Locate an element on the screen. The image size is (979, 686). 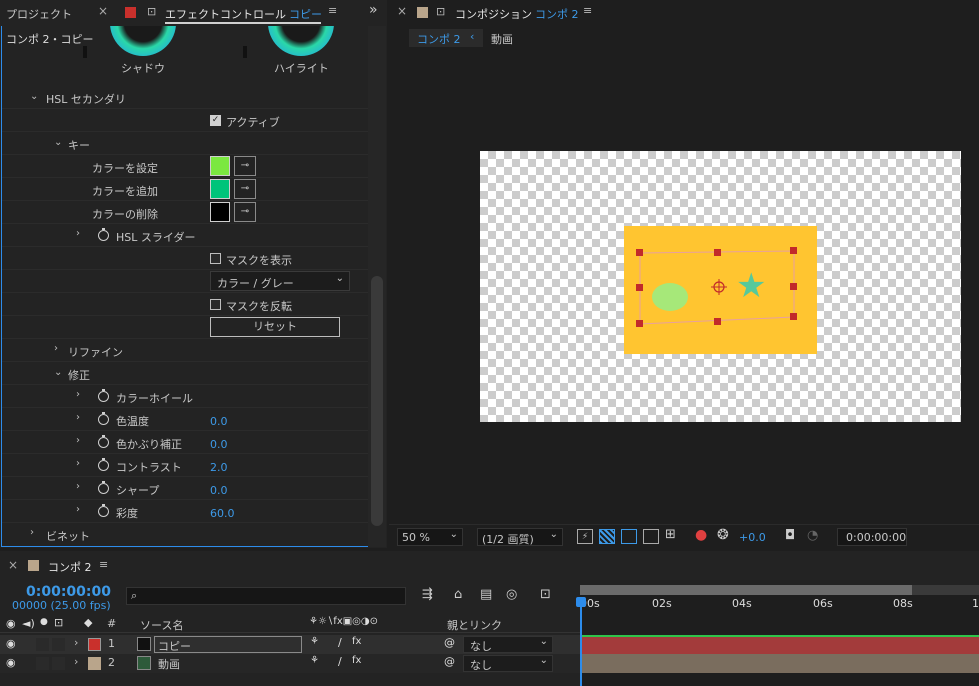
expand-panels-icon: » is located at coordinates (373, 10).